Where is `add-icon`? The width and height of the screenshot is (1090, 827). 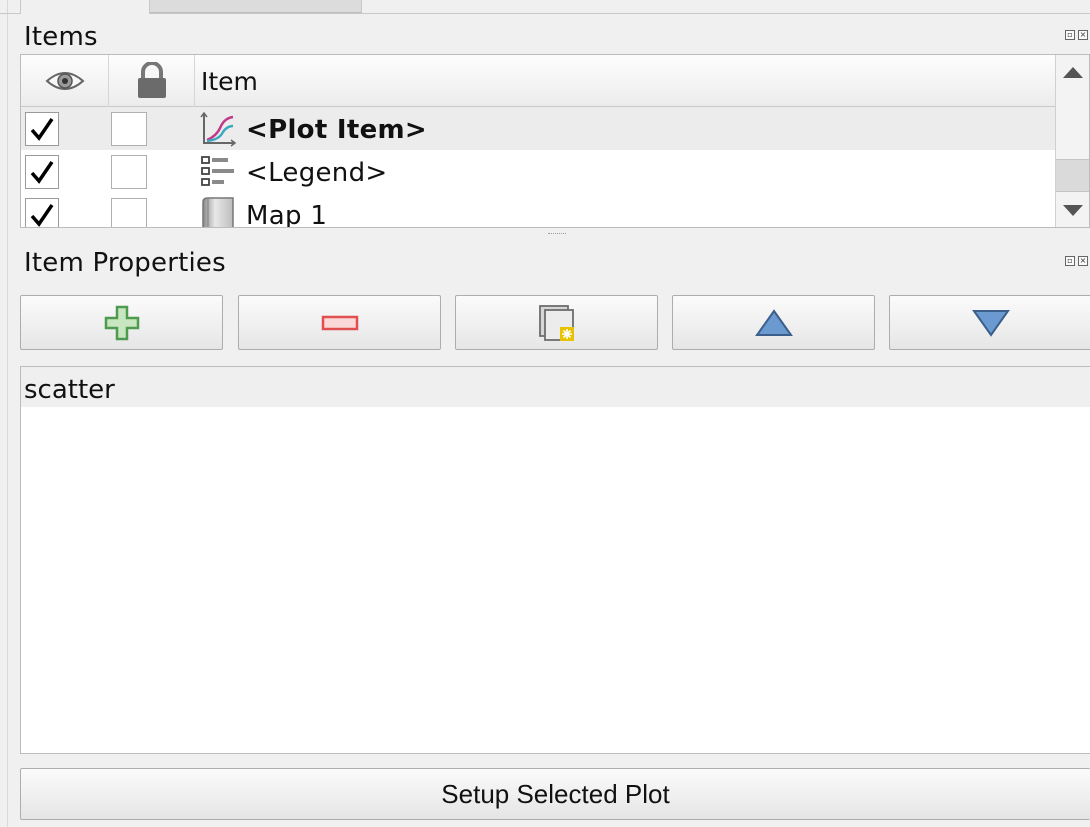
add-icon is located at coordinates (121, 322).